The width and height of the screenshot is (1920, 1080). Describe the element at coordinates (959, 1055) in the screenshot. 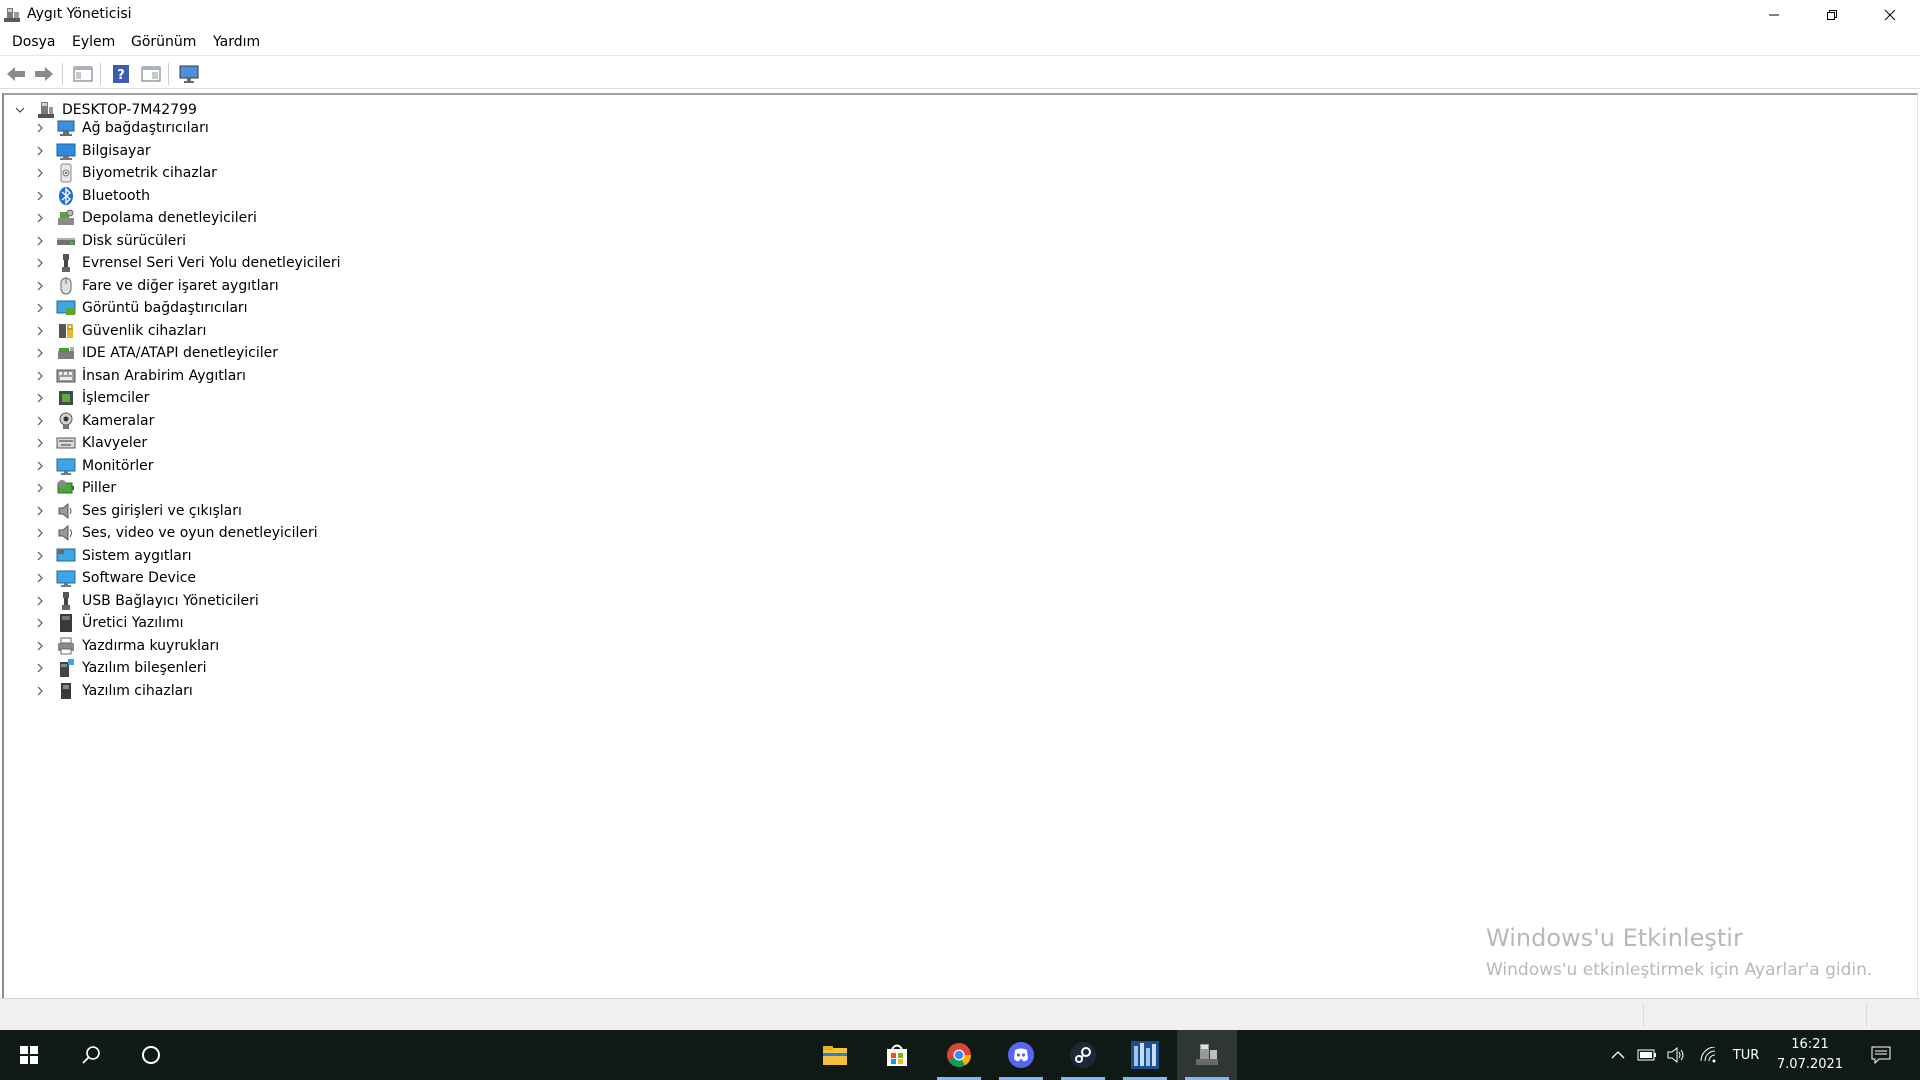

I see `taskbar-chrome` at that location.